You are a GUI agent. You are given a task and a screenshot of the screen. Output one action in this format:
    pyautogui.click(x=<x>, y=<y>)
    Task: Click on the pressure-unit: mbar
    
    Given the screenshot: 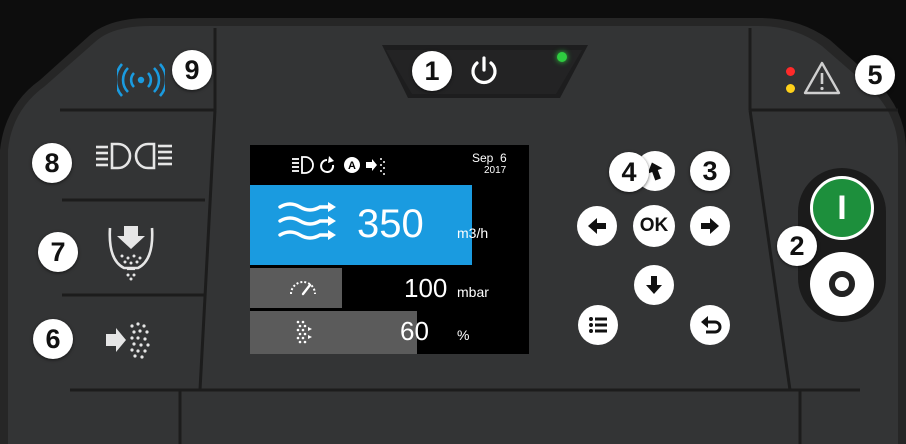 What is the action you would take?
    pyautogui.click(x=473, y=292)
    